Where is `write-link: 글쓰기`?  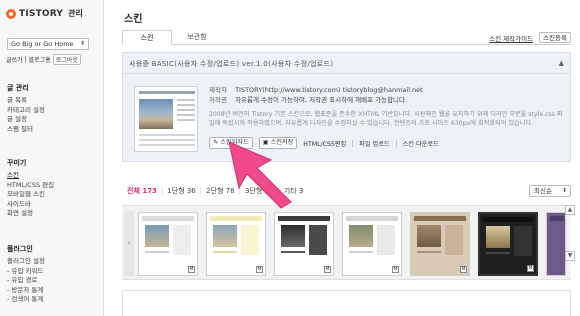 write-link: 글쓰기 is located at coordinates (14, 59).